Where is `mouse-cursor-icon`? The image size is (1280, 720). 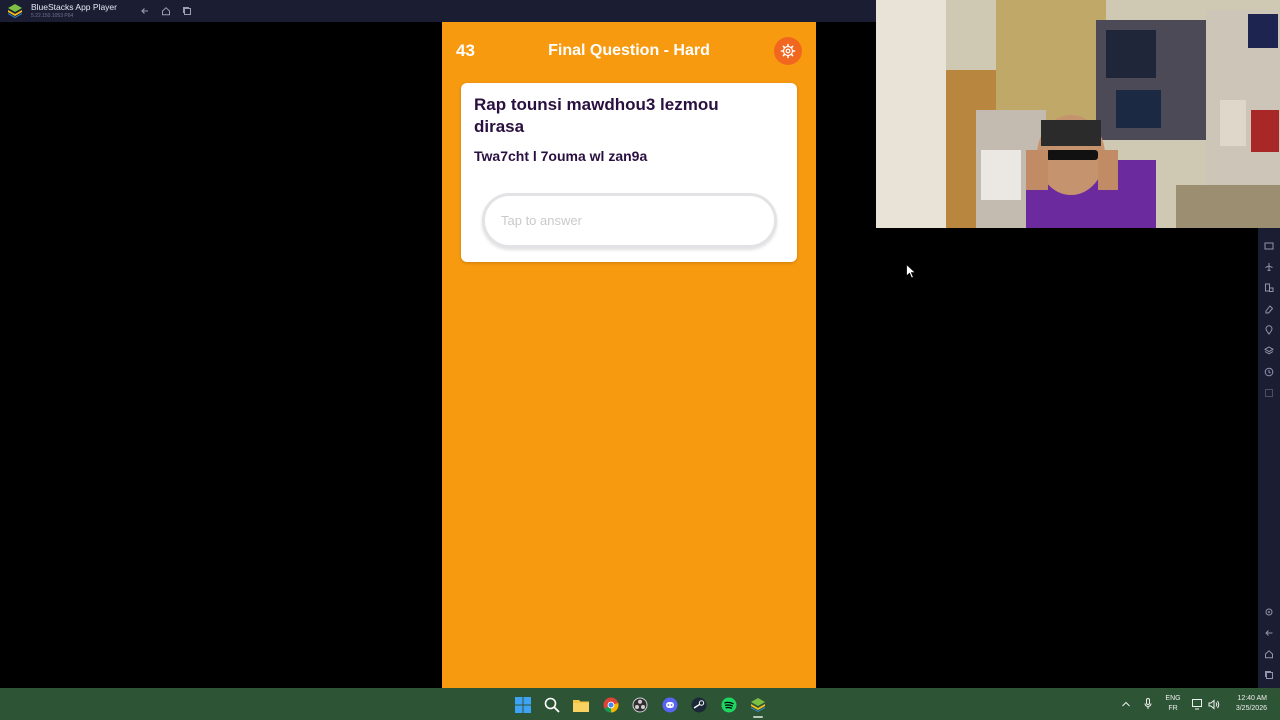 mouse-cursor-icon is located at coordinates (911, 271).